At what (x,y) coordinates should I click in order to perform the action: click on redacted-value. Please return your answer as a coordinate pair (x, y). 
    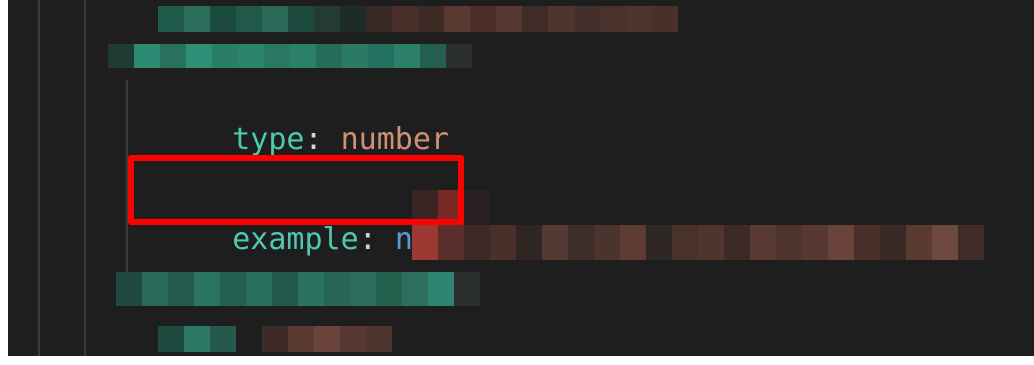
    Looking at the image, I should click on (698, 225).